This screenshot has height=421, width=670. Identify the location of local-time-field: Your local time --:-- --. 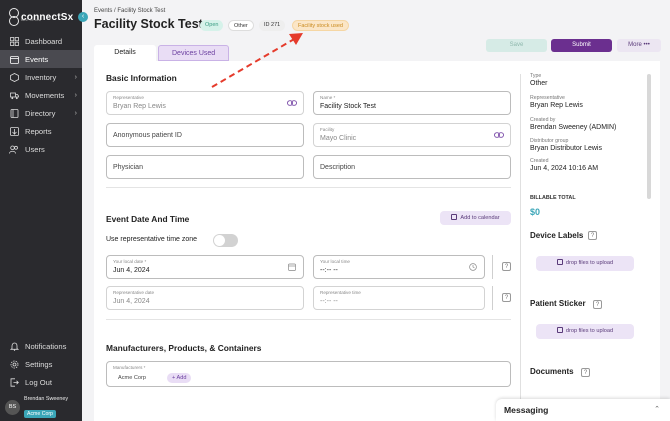
(399, 267).